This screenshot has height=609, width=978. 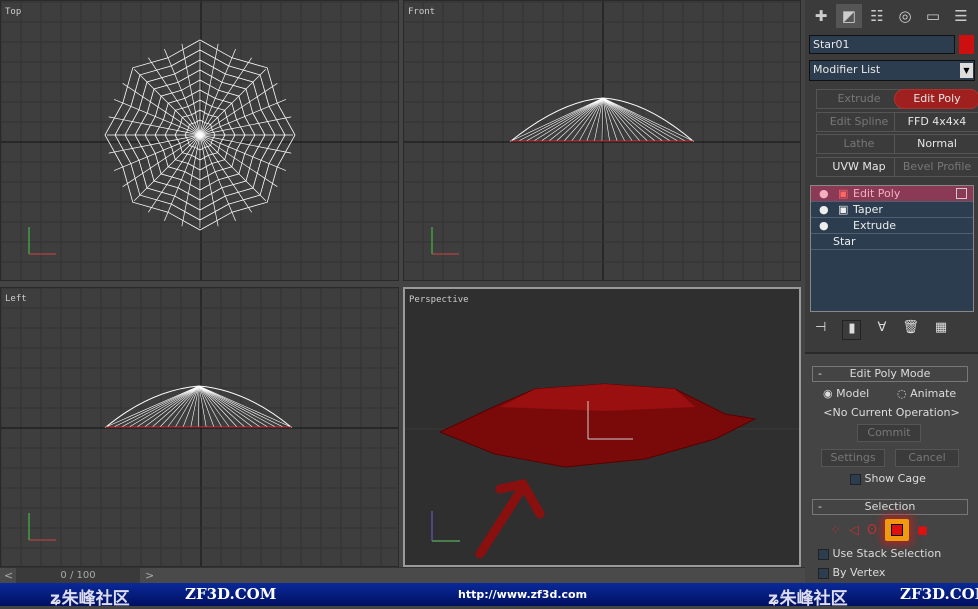 What do you see at coordinates (936, 144) in the screenshot?
I see `modifier-button-normal: Normal` at bounding box center [936, 144].